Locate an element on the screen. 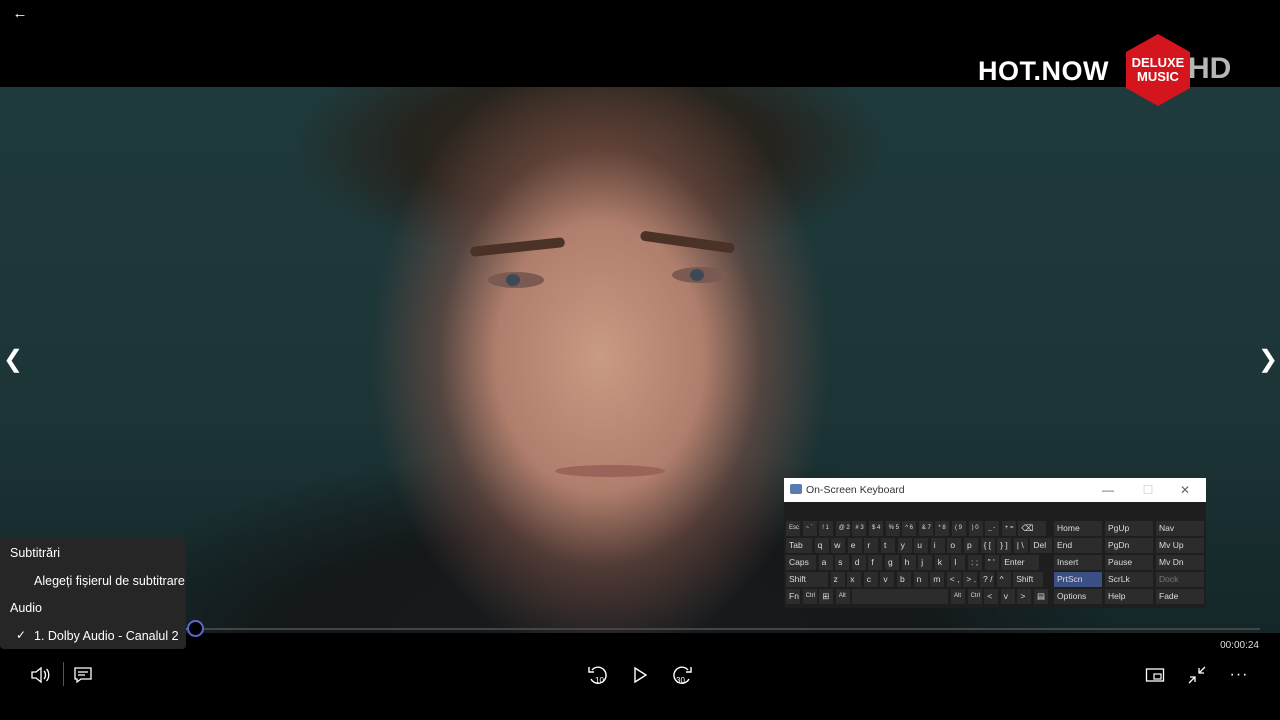  seek-thumb is located at coordinates (195, 628).